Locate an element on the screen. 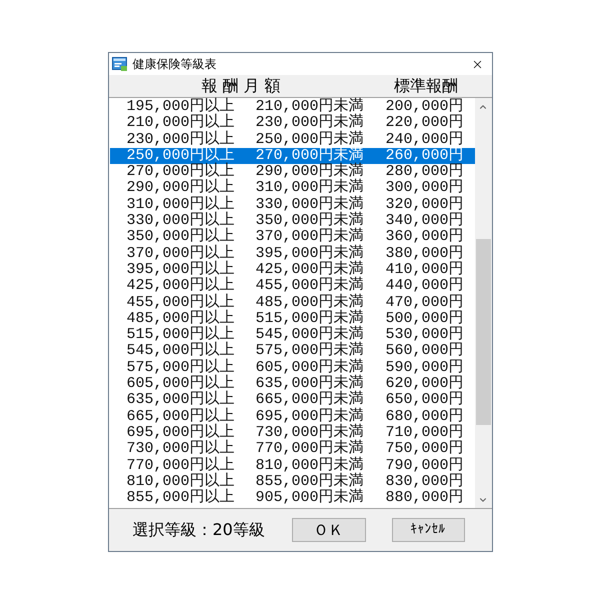 This screenshot has width=600, height=600. list-row: 545,000円以上 575,000円未満 560,000円 is located at coordinates (292, 351).